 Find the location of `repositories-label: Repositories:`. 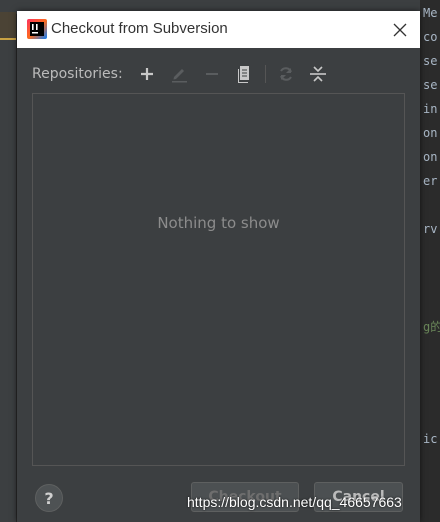

repositories-label: Repositories: is located at coordinates (77, 74).